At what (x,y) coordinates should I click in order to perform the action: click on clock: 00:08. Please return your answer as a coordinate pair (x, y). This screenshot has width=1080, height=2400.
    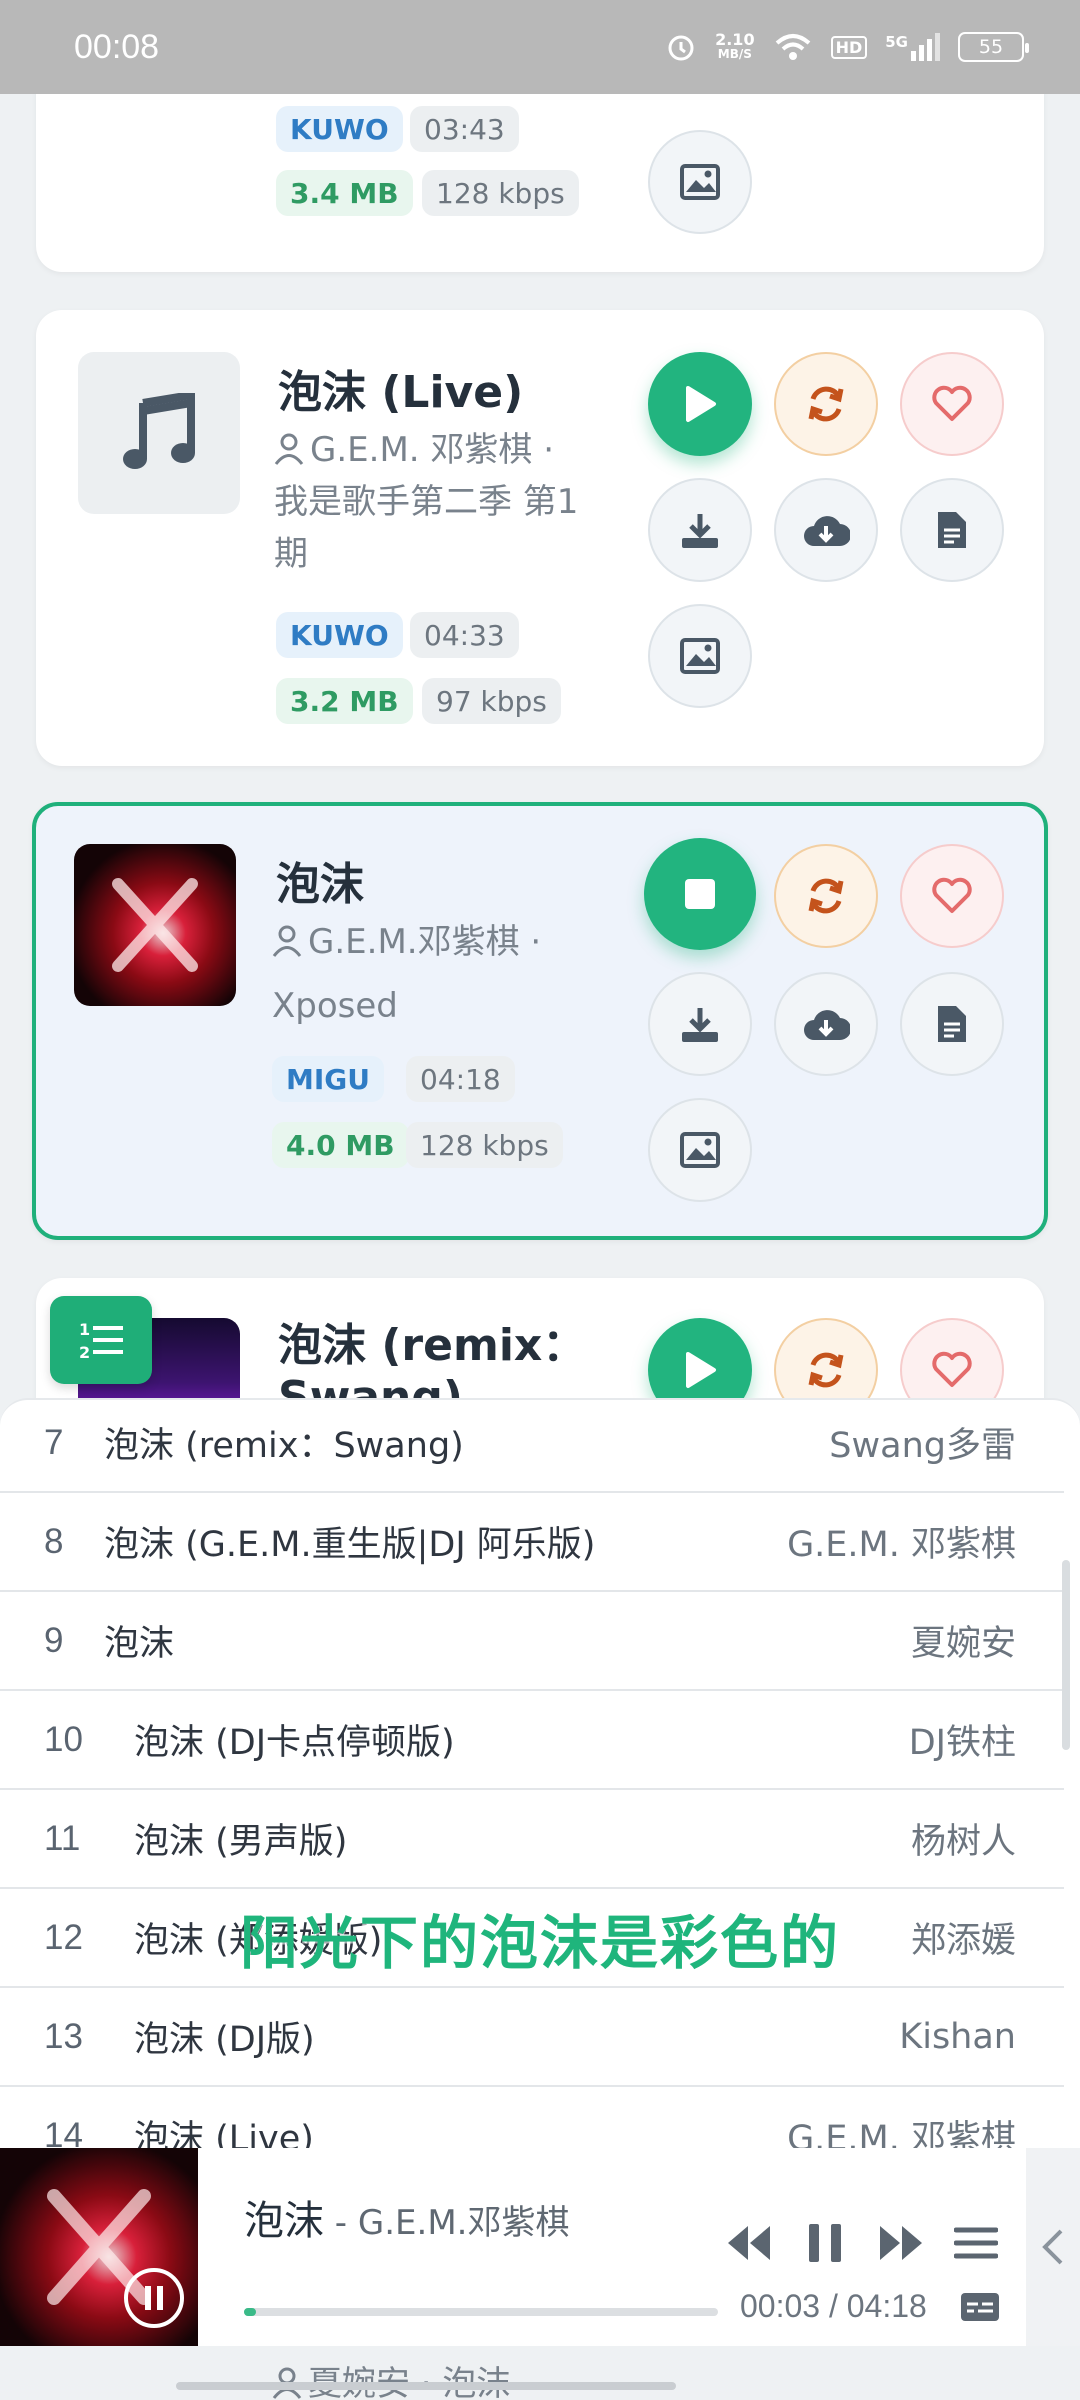
    Looking at the image, I should click on (117, 46).